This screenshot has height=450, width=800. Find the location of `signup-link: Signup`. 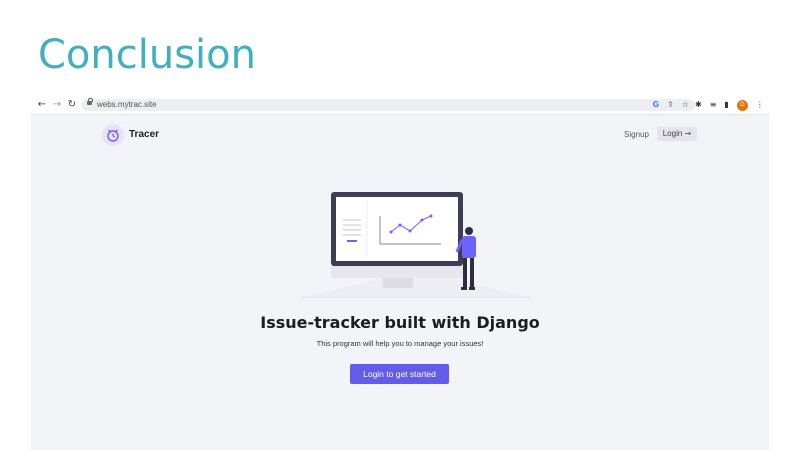

signup-link: Signup is located at coordinates (636, 134).